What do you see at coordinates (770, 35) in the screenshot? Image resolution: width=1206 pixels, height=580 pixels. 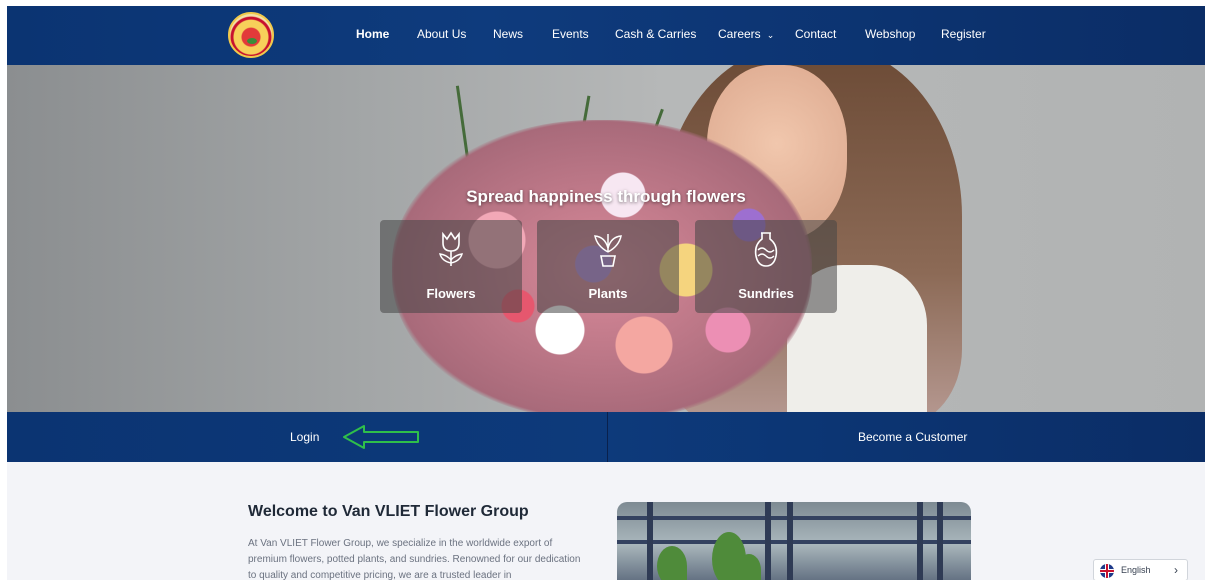 I see `chevron-down-icon: ⌄` at bounding box center [770, 35].